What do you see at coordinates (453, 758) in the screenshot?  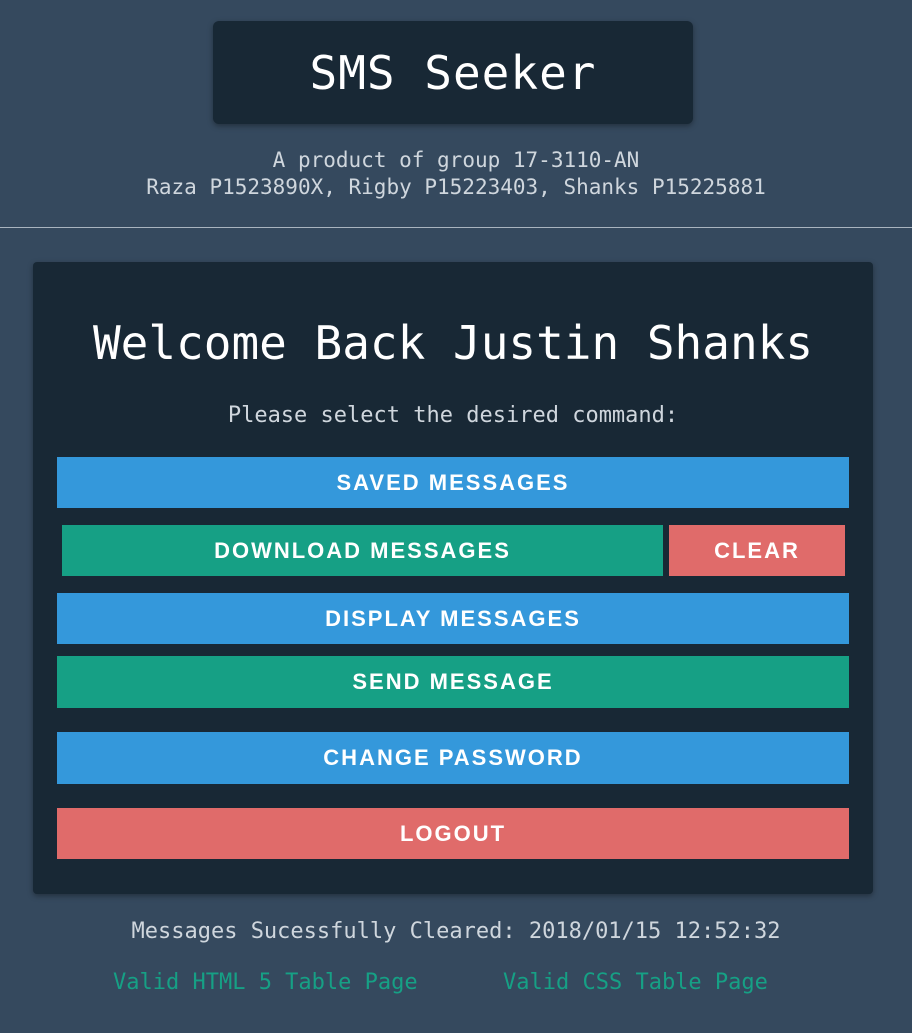 I see `change-password-button: CHANGE PASSWORD` at bounding box center [453, 758].